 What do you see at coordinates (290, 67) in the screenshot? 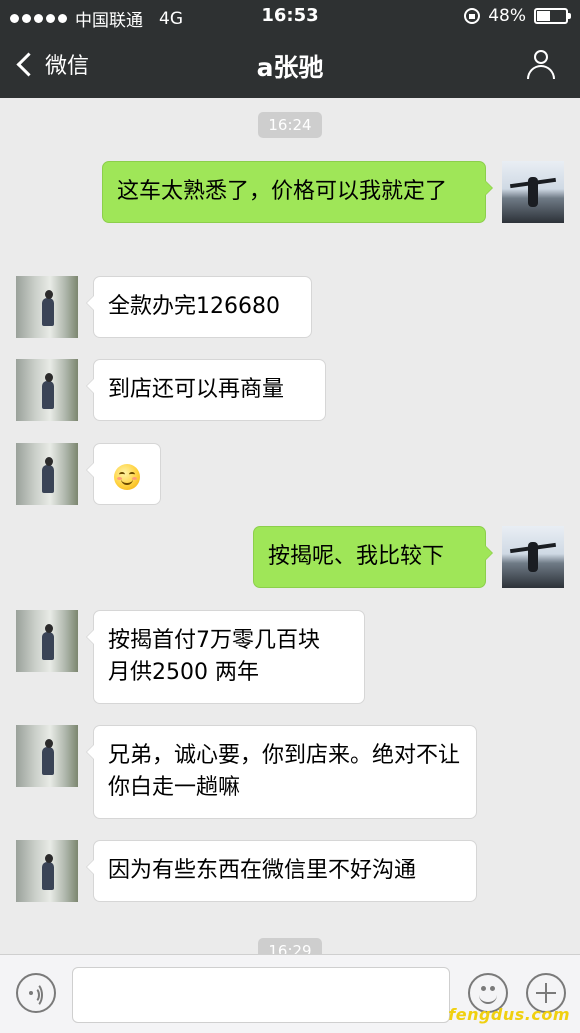
I see `chat-title: a张驰` at bounding box center [290, 67].